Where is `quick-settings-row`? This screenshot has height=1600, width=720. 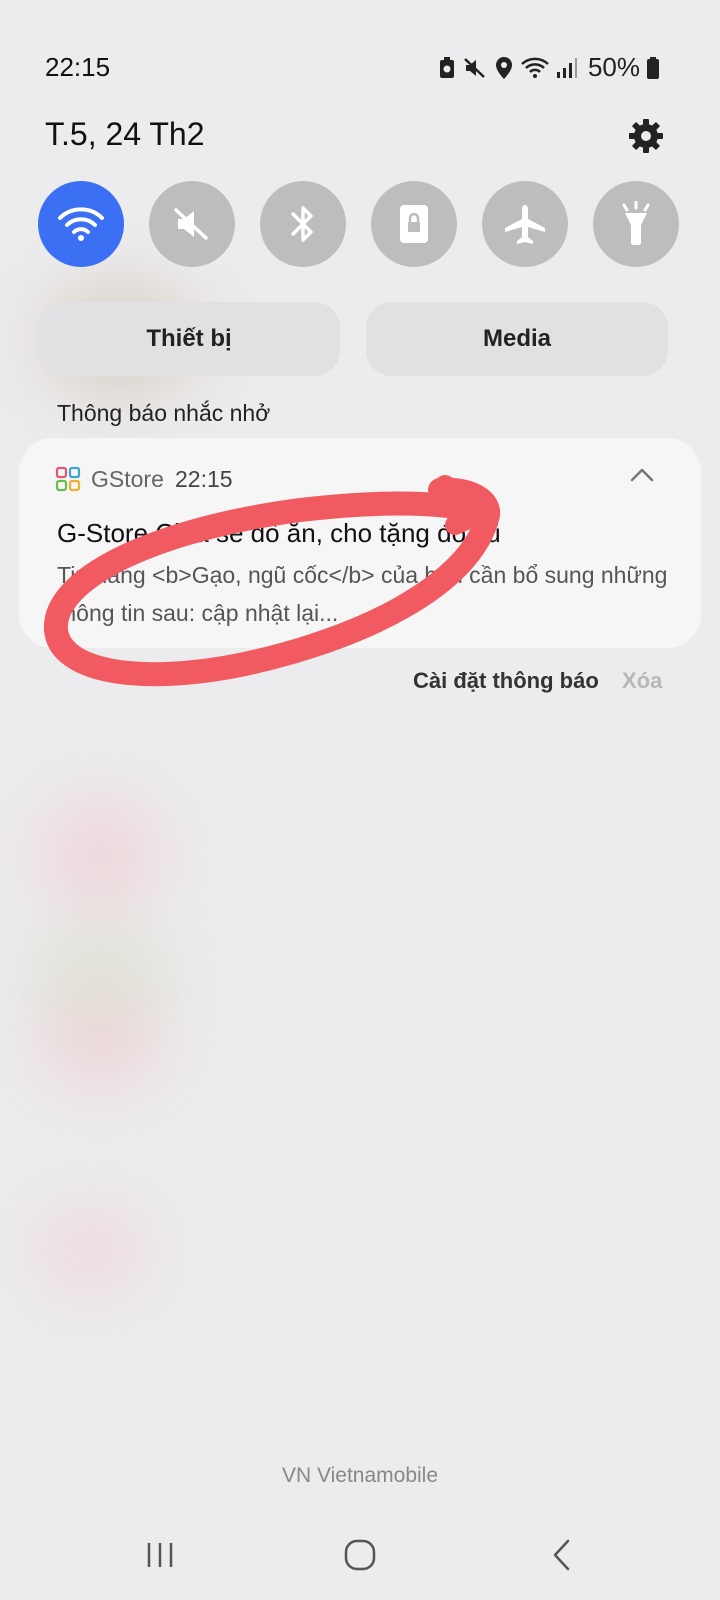
quick-settings-row is located at coordinates (360, 224).